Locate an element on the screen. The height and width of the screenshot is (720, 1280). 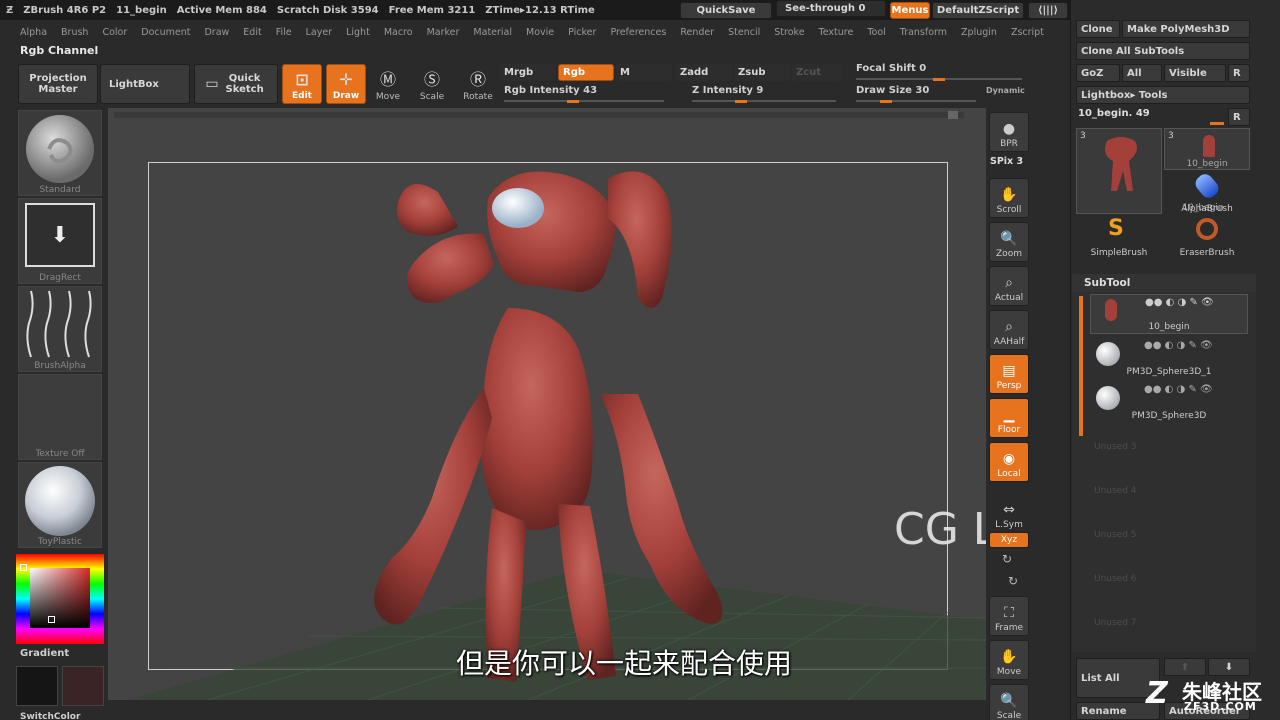
rgb-intensity-slider is located at coordinates (584, 101).